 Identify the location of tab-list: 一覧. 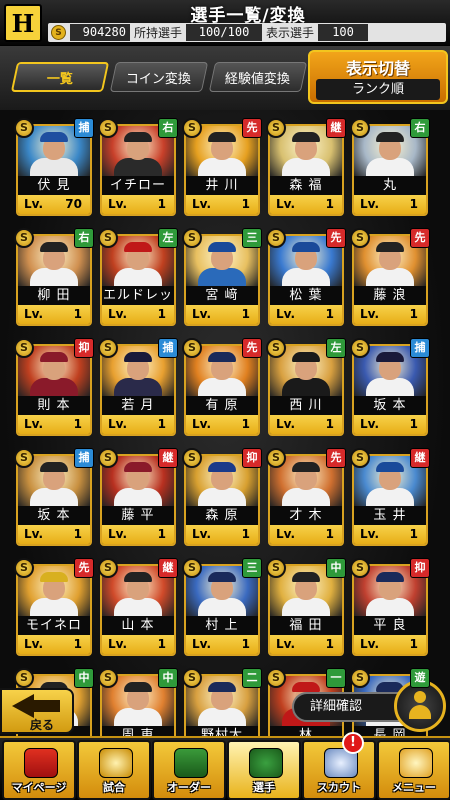
(60, 77).